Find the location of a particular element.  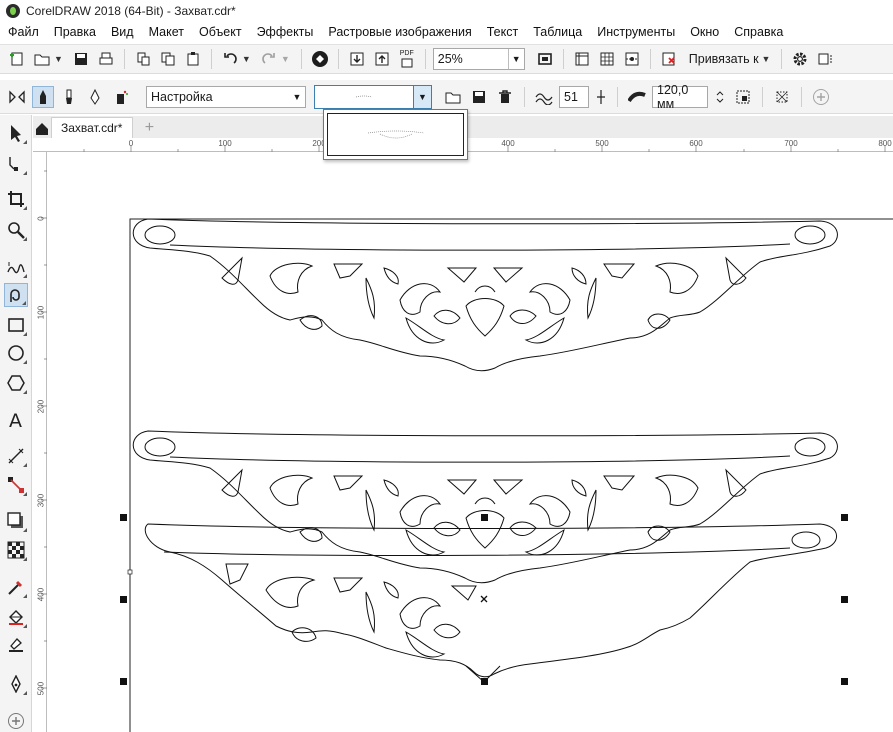

artistic-media-tool-icon is located at coordinates (16, 295).